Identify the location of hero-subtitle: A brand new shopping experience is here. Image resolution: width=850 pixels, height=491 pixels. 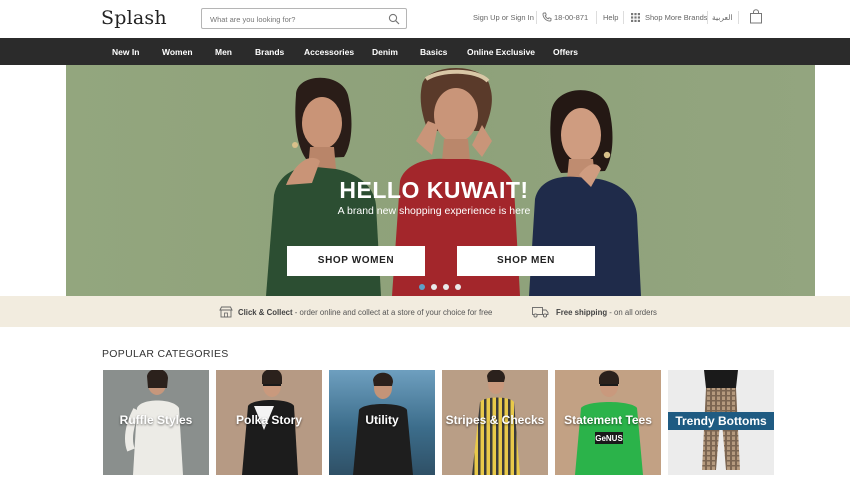
(434, 211).